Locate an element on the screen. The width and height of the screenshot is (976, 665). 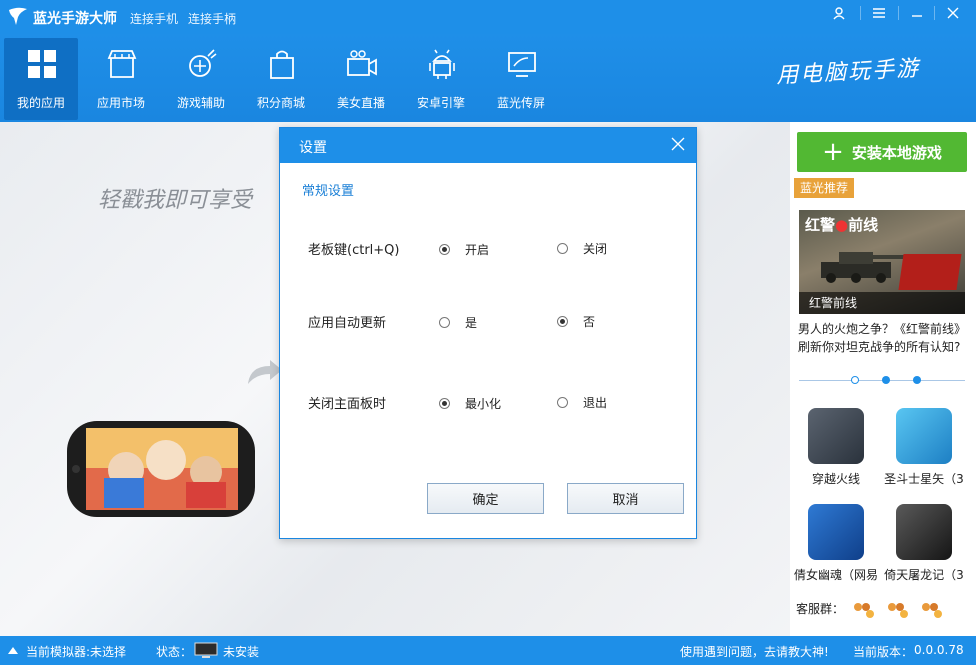
user-icon is located at coordinates (839, 13).